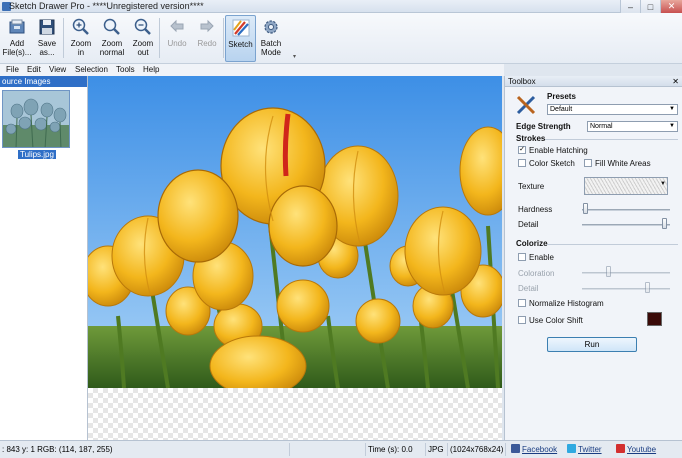 Image resolution: width=682 pixels, height=458 pixels. What do you see at coordinates (522, 303) in the screenshot?
I see `normalize-histogram-checkbox` at bounding box center [522, 303].